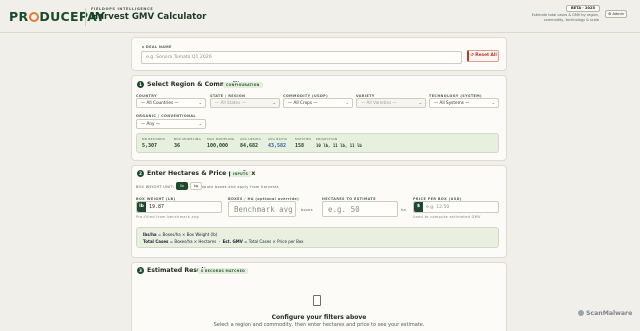 The width and height of the screenshot is (640, 331). I want to click on hectares-input: e.g. 50, so click(360, 209).